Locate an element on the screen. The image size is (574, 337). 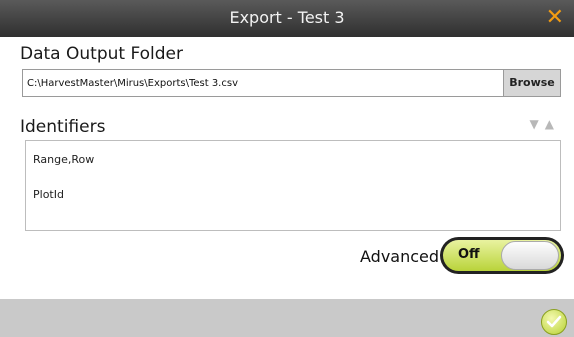
title-bar: Export - Test 3 ✕ is located at coordinates (287, 18).